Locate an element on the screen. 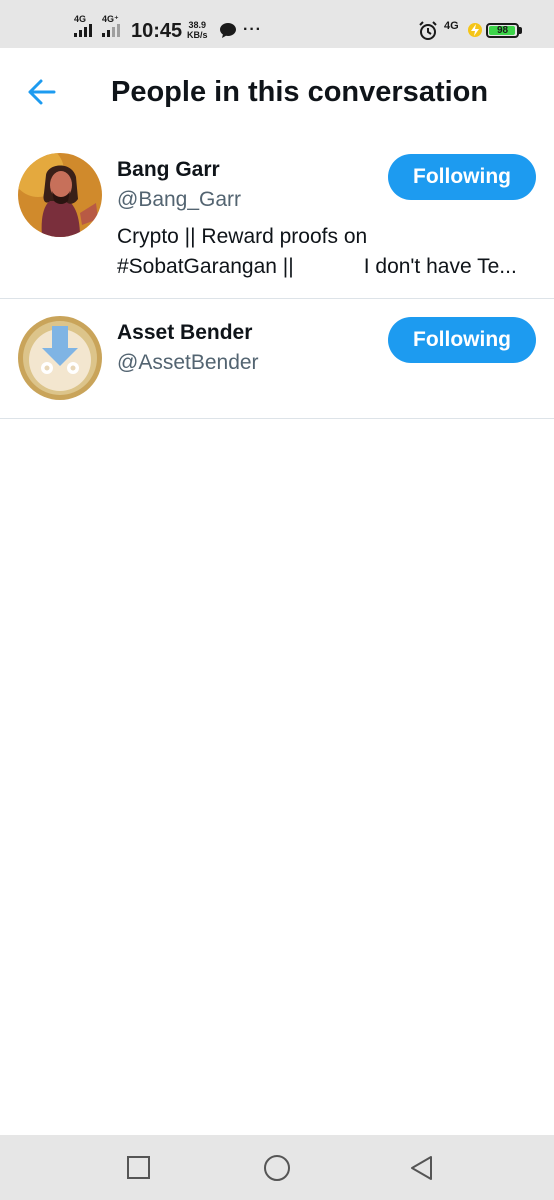  user-handle: @AssetBender is located at coordinates (188, 362).